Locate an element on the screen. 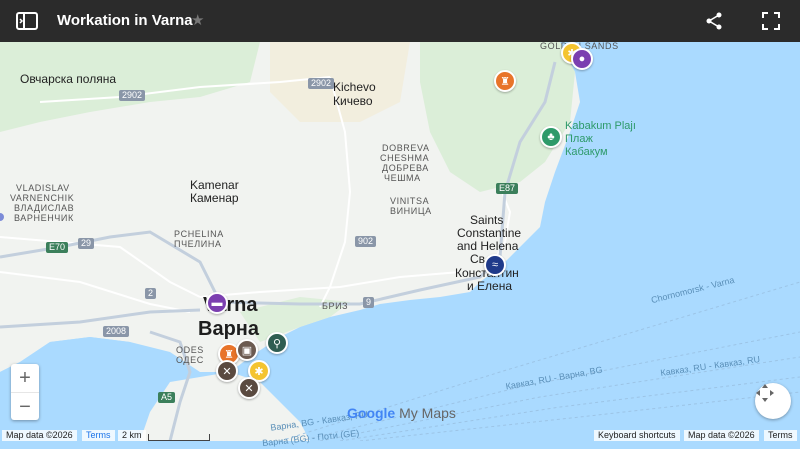 This screenshot has width=800, height=449. terms-right-link: Terms is located at coordinates (780, 435).